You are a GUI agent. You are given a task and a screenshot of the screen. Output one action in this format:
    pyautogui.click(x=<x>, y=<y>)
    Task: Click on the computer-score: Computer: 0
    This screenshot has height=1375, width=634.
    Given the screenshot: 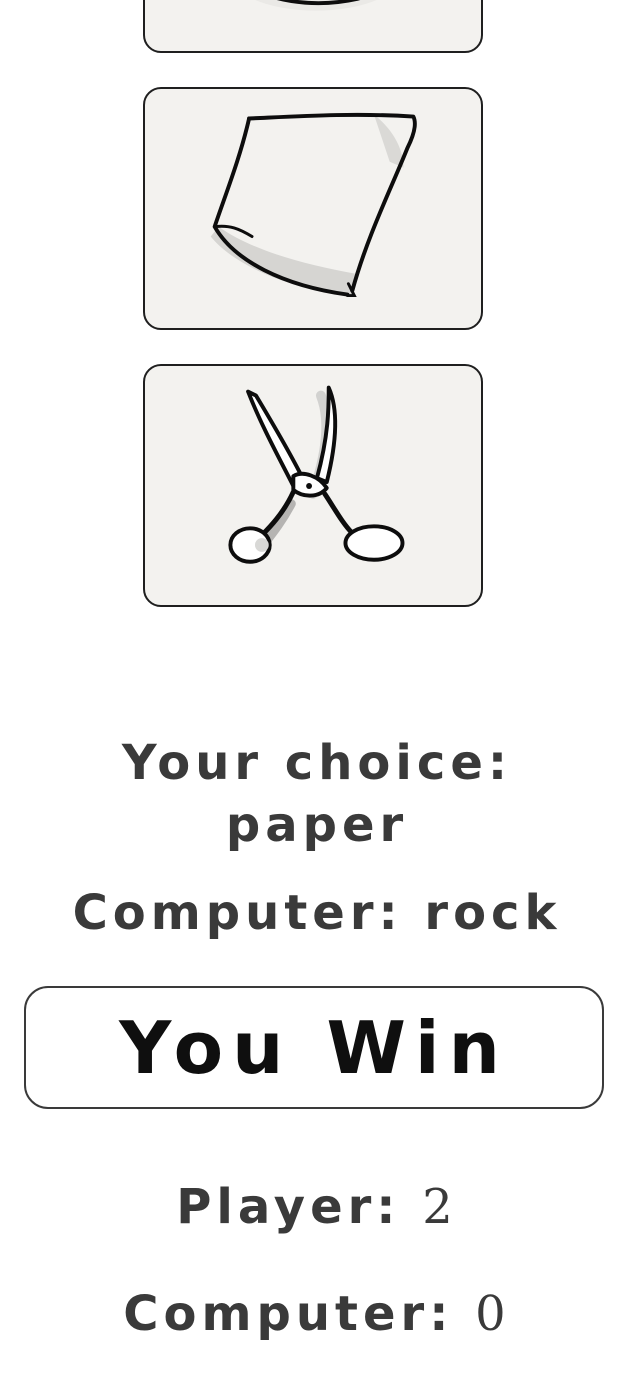 What is the action you would take?
    pyautogui.click(x=317, y=1314)
    